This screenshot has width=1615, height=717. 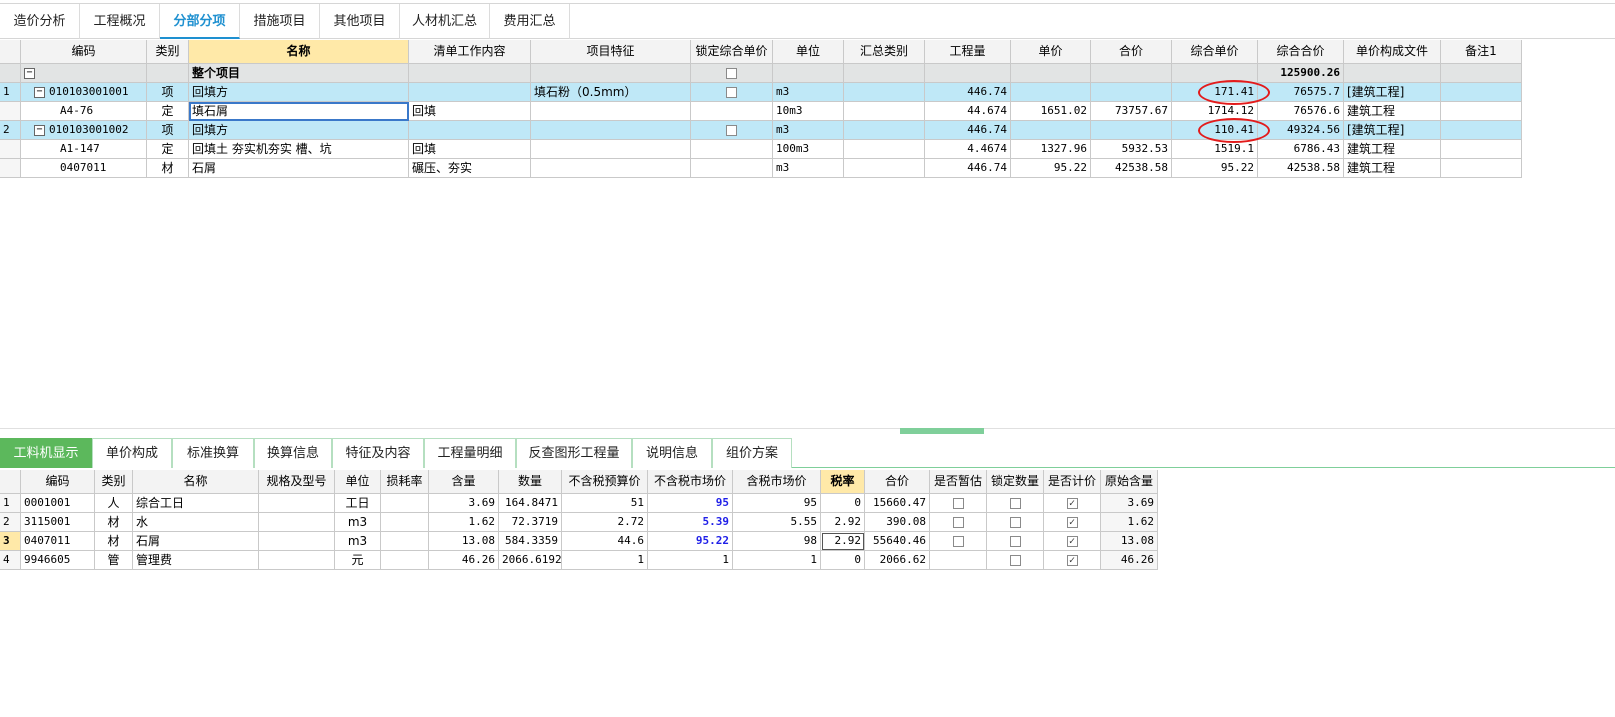 What do you see at coordinates (1392, 130) in the screenshot?
I see `cell-file: [建筑工程]` at bounding box center [1392, 130].